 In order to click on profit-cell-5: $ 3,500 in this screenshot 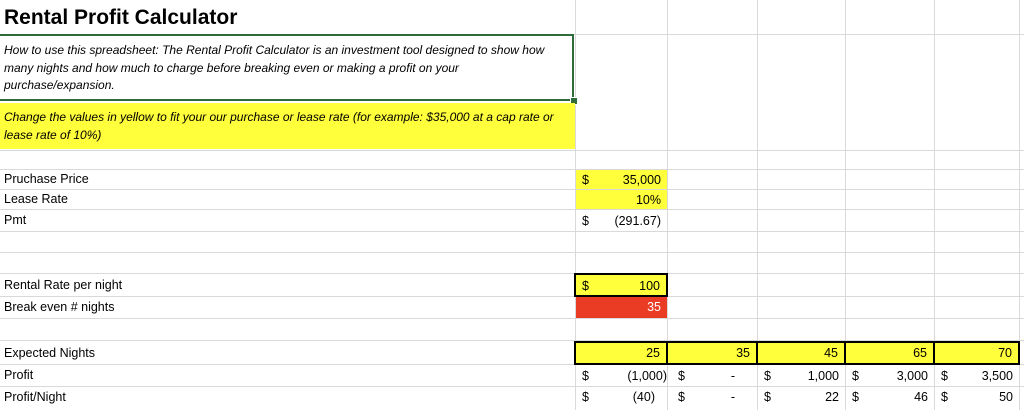, I will do `click(977, 376)`.